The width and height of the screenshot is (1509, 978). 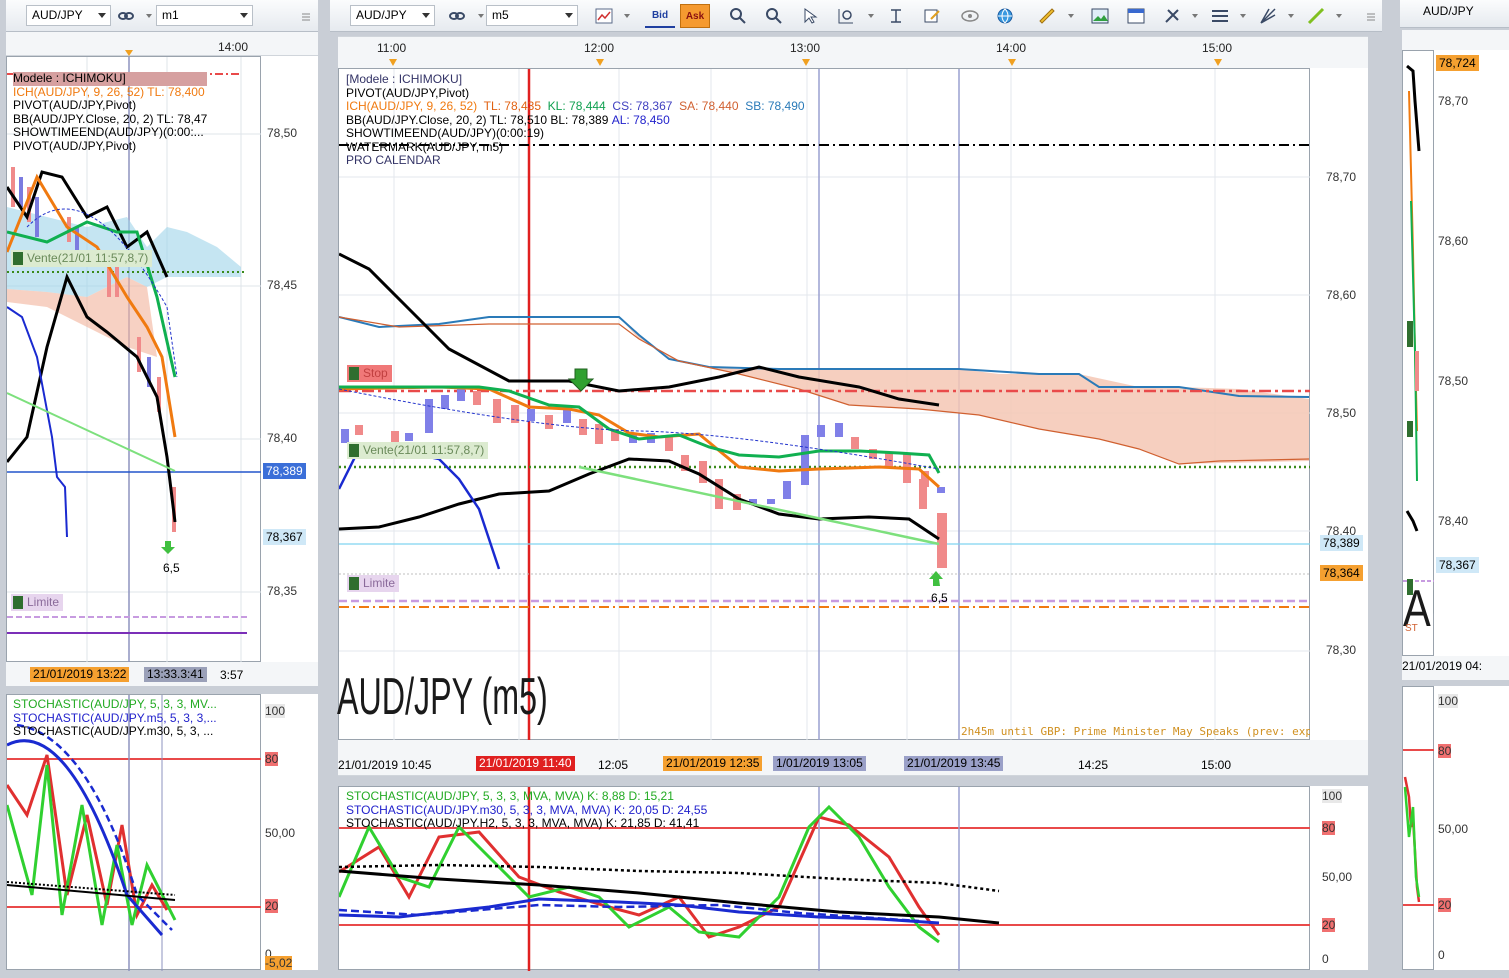 I want to click on main-limite-chip: Limite, so click(x=373, y=583).